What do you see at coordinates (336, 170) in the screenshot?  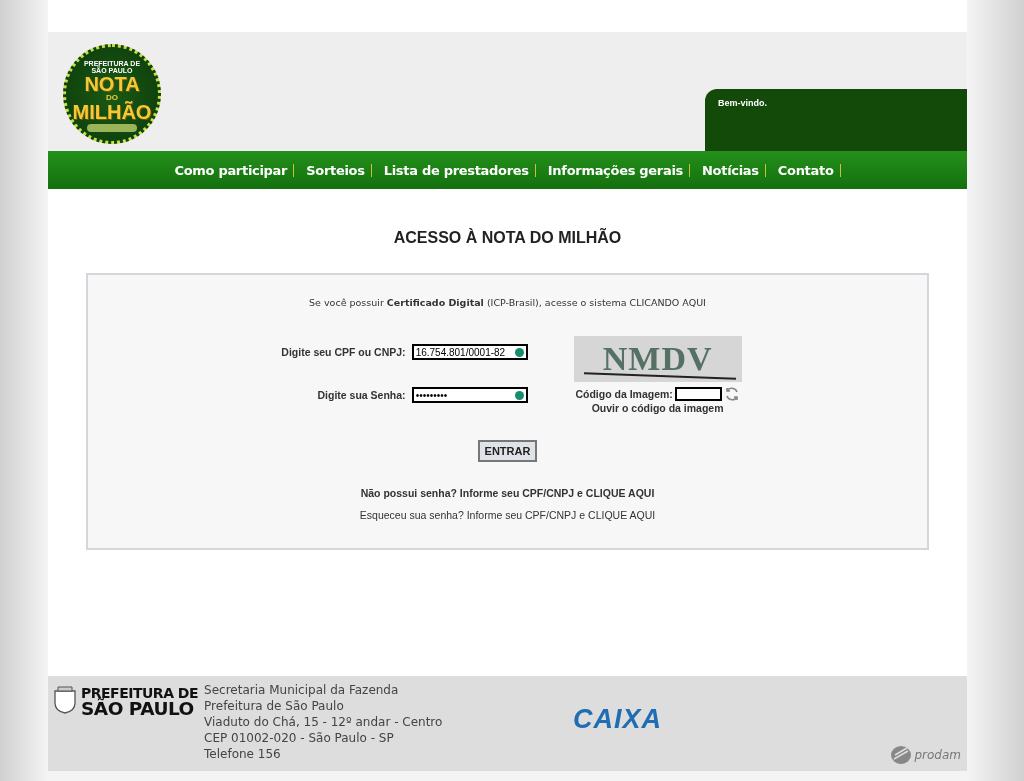 I see `nav-link: Sorteios` at bounding box center [336, 170].